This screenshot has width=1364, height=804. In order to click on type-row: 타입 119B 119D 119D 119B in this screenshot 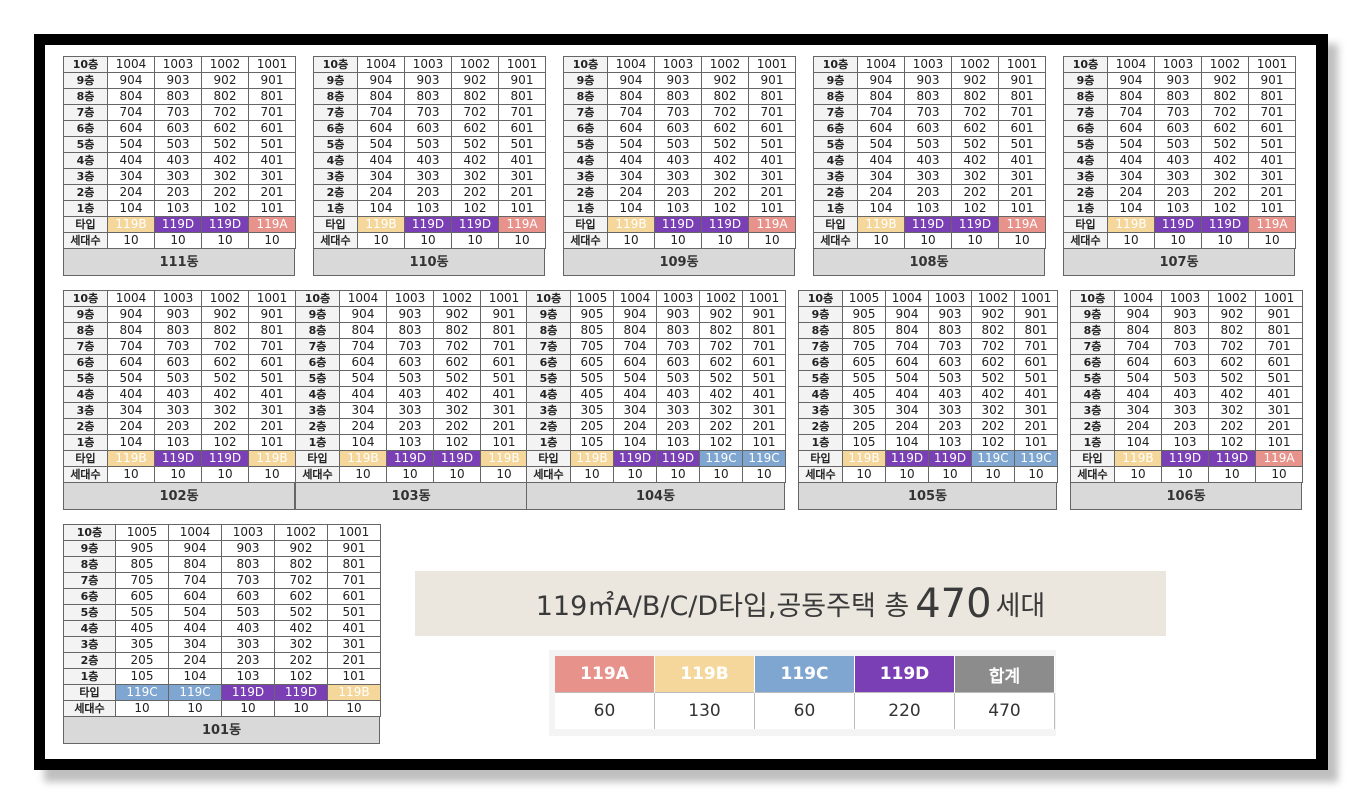, I will do `click(411, 458)`.